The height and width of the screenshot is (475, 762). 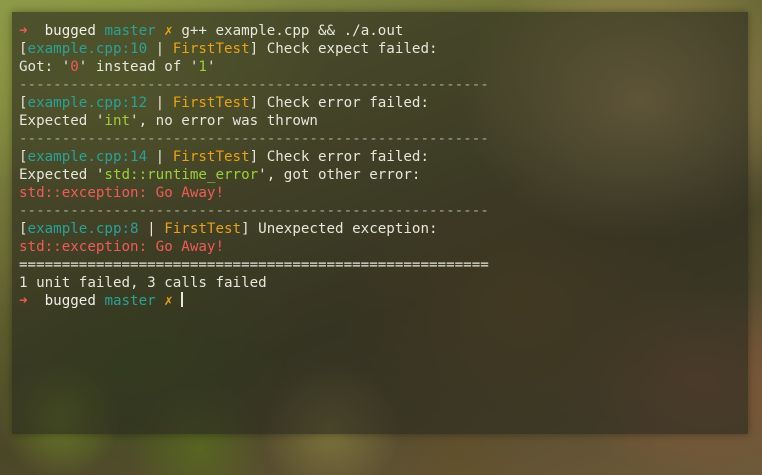 What do you see at coordinates (182, 299) in the screenshot?
I see `text-cursor` at bounding box center [182, 299].